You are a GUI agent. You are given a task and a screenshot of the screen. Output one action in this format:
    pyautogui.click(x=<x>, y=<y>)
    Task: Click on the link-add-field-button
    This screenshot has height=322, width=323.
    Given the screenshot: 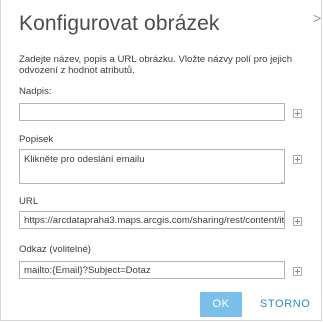 What is the action you would take?
    pyautogui.click(x=297, y=271)
    